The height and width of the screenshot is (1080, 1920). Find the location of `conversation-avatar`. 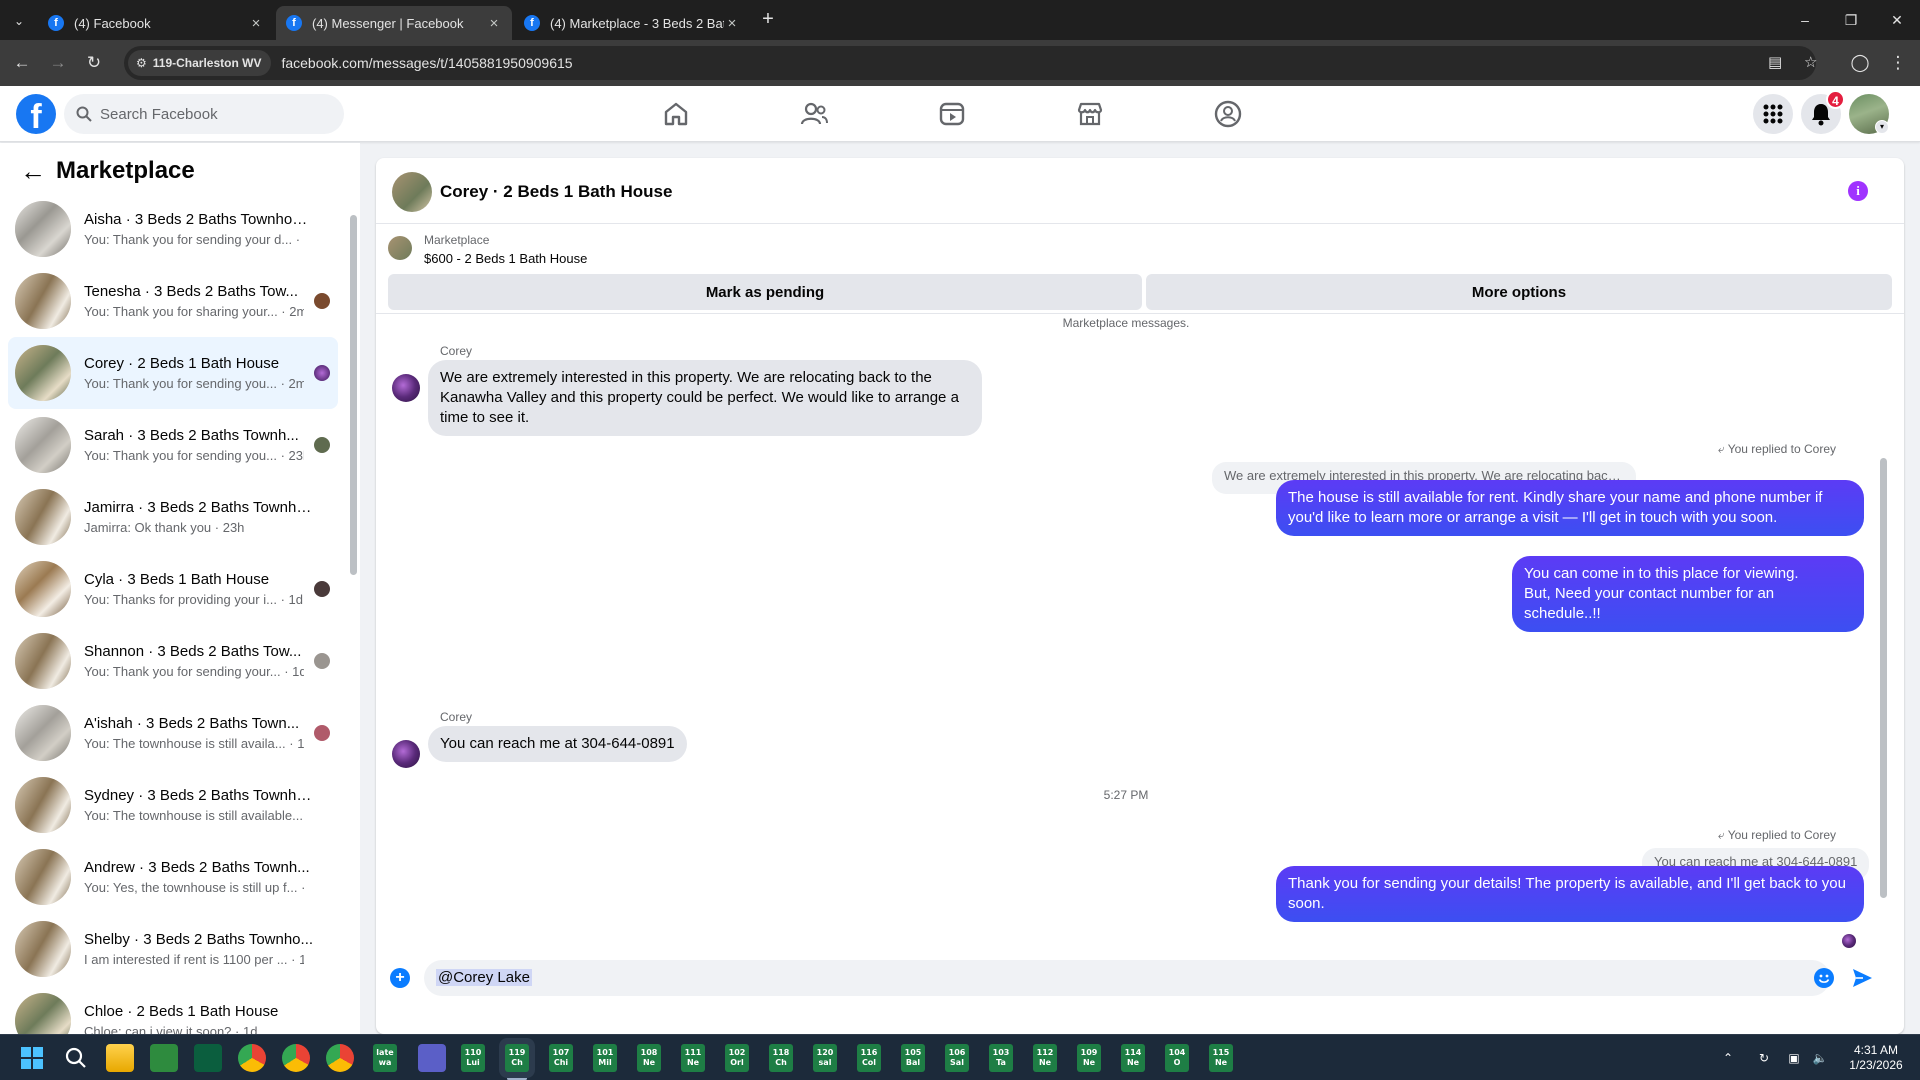

conversation-avatar is located at coordinates (412, 192).